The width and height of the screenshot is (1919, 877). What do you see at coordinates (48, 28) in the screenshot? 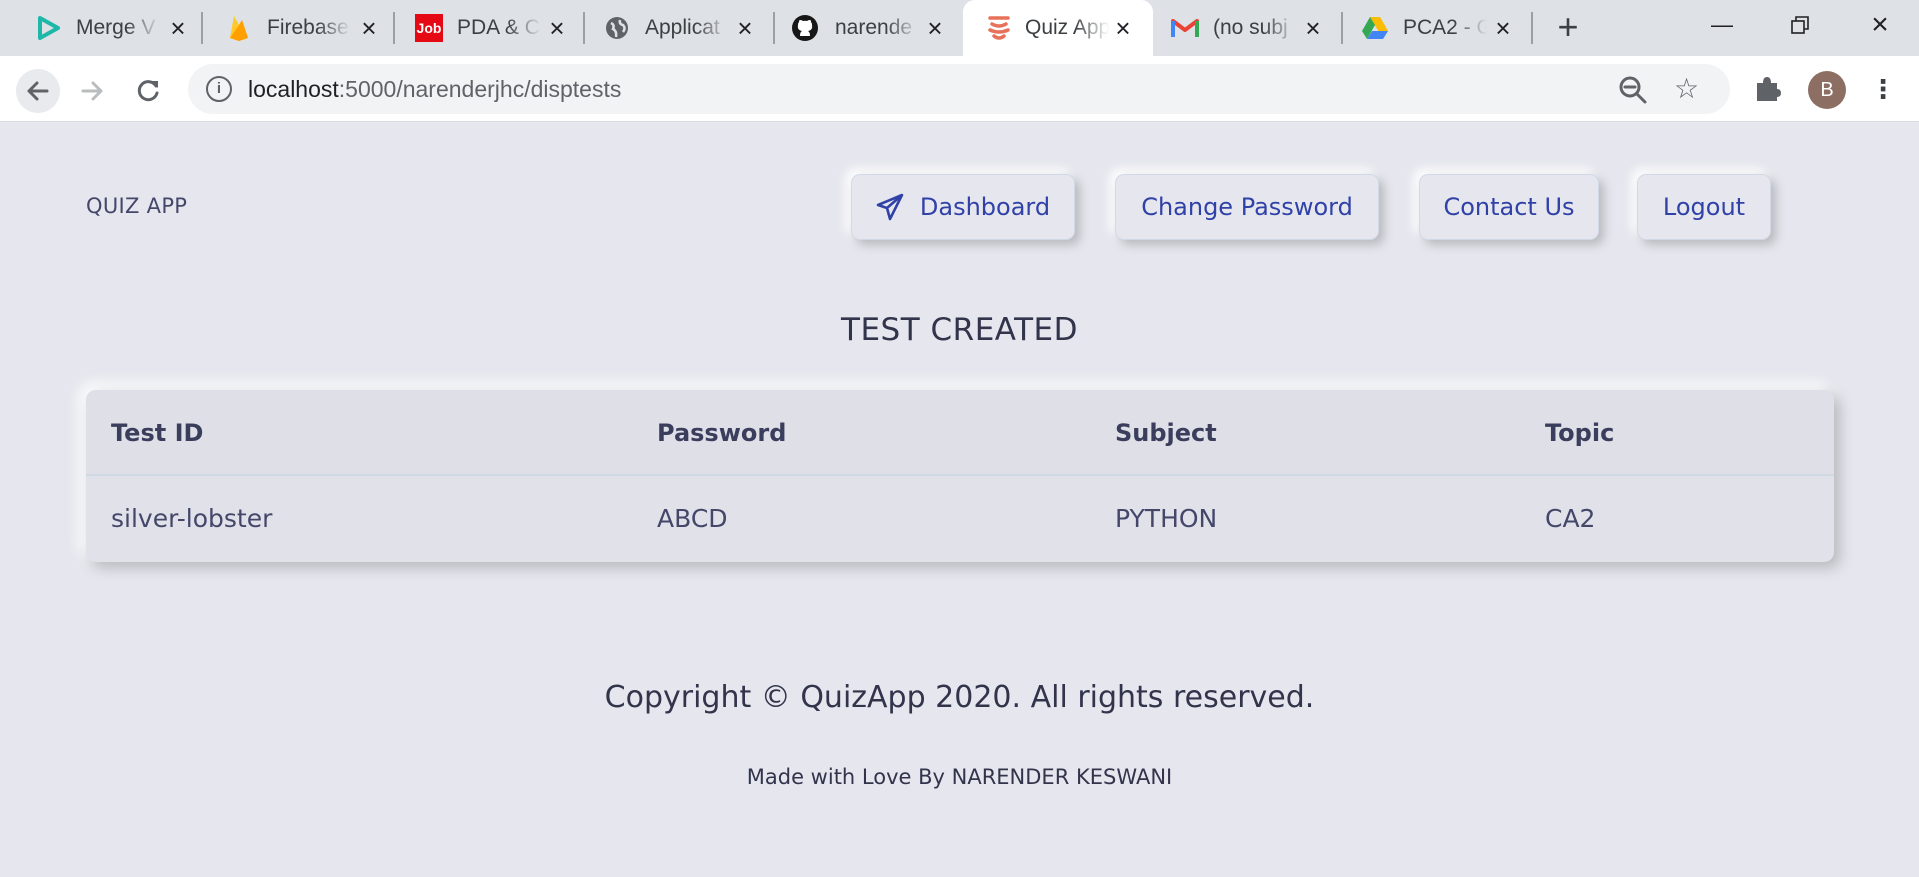
I see `play-icon` at bounding box center [48, 28].